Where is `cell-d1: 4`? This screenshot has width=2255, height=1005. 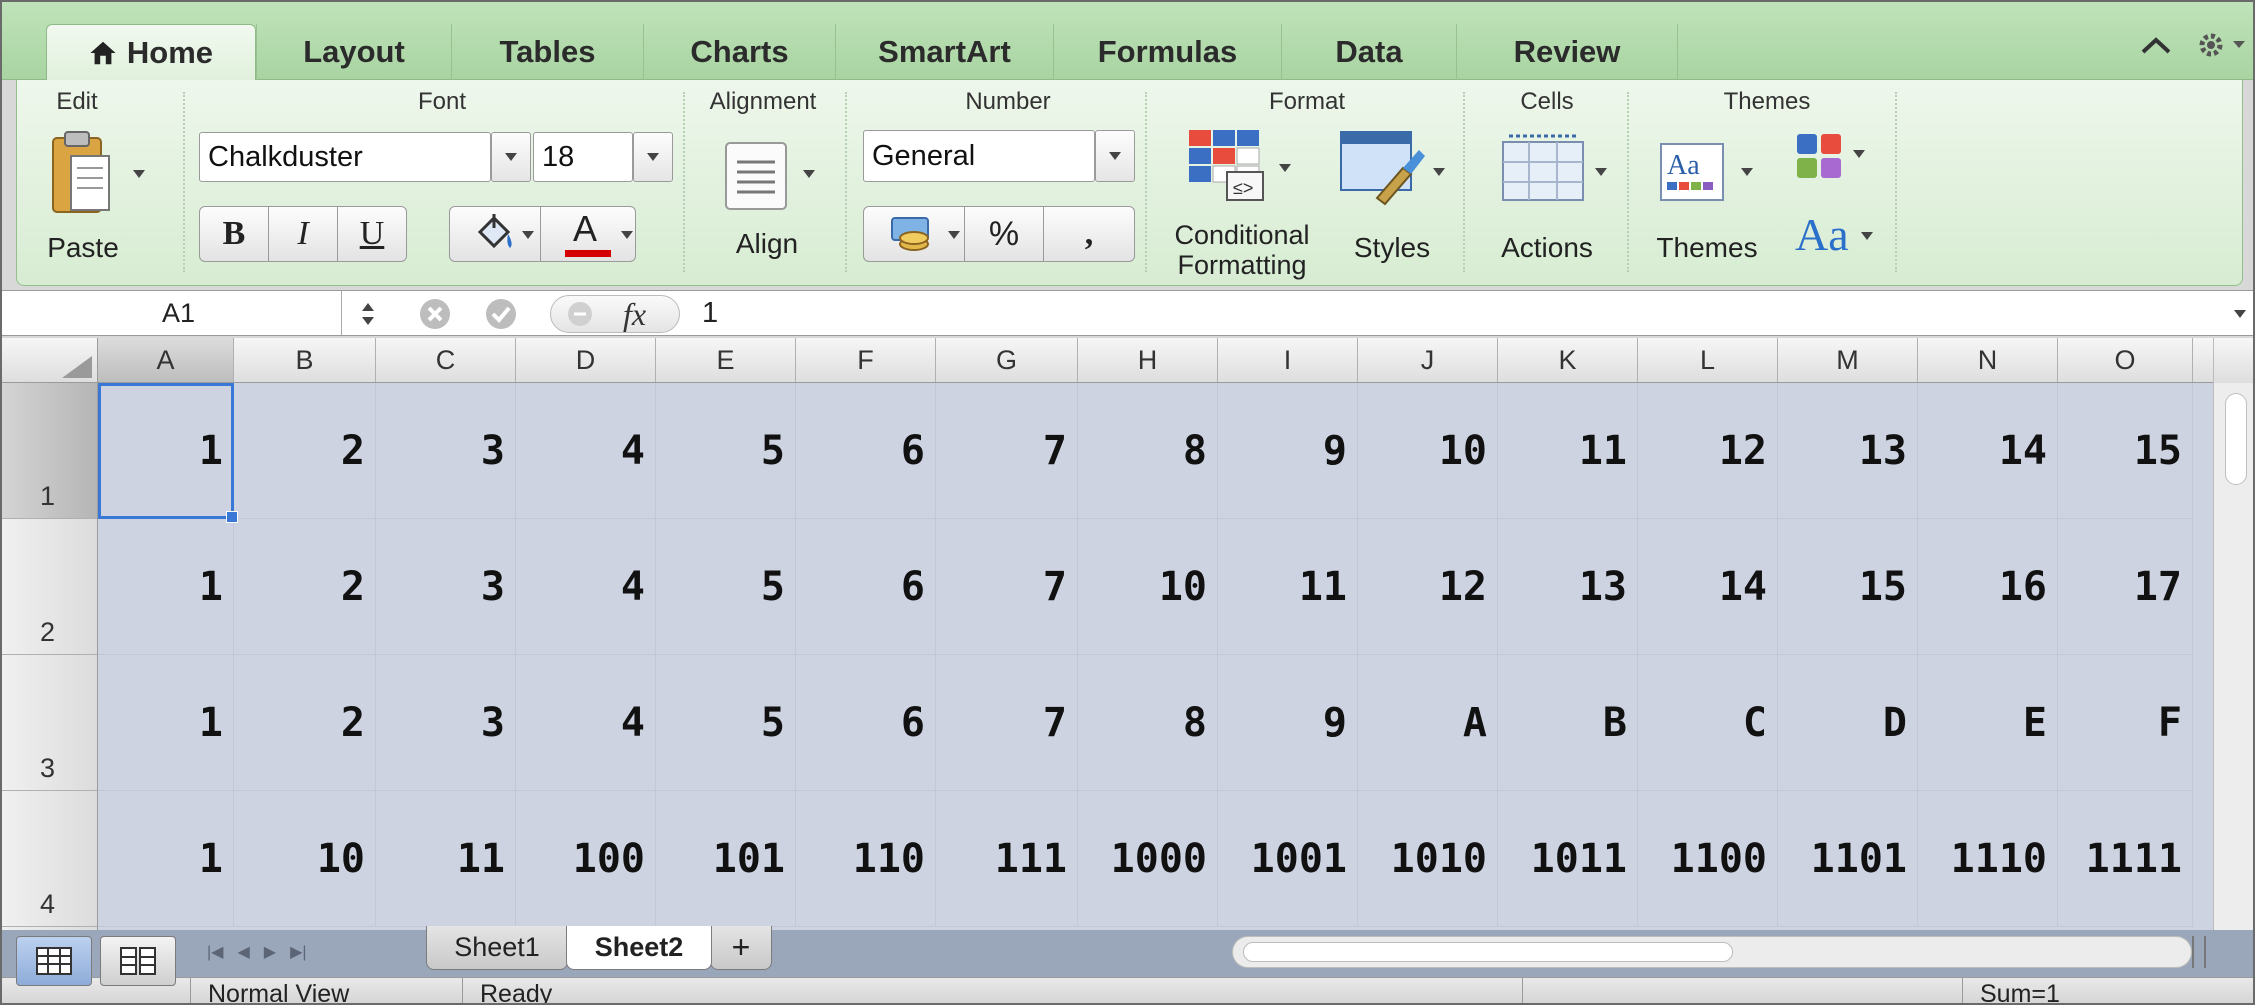
cell-d1: 4 is located at coordinates (586, 451).